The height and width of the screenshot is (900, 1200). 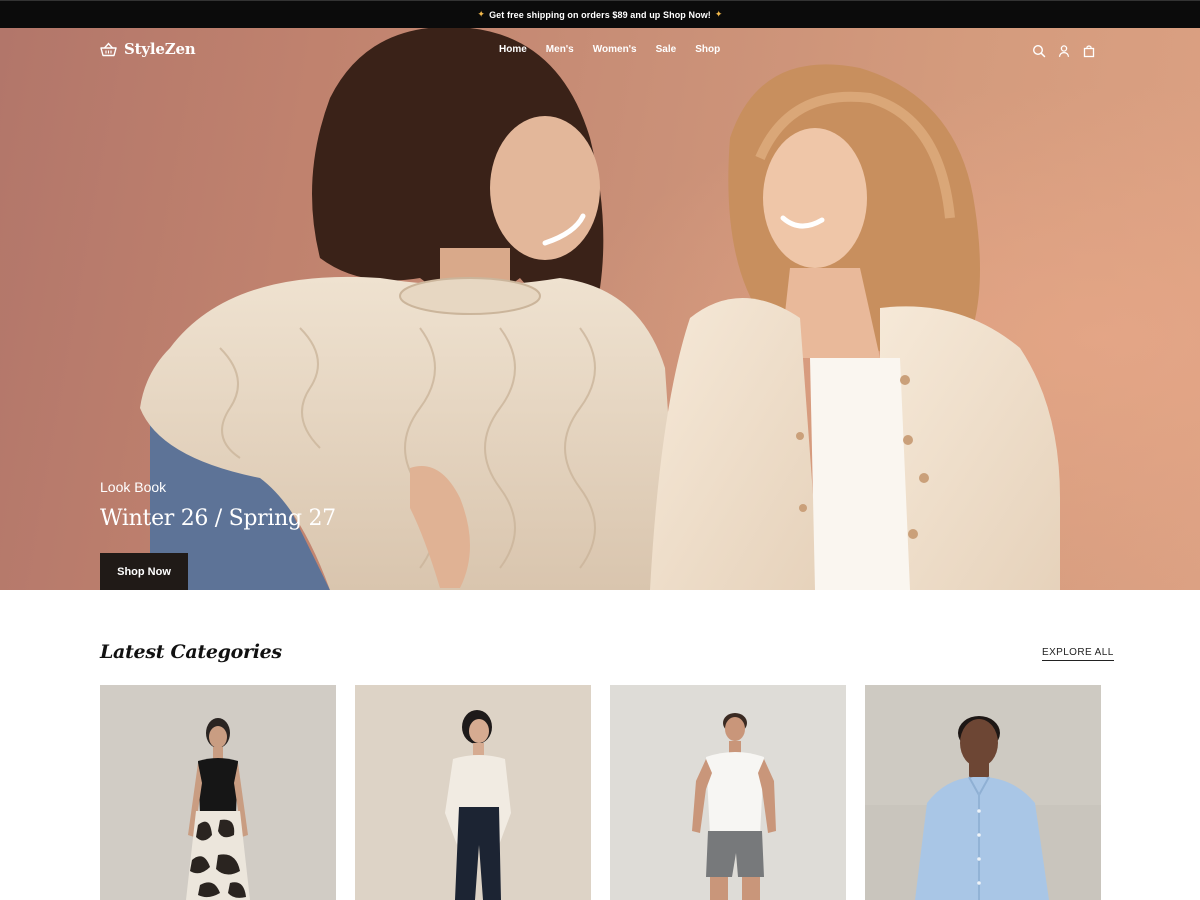 What do you see at coordinates (666, 49) in the screenshot?
I see `nav-item-sale: Sale` at bounding box center [666, 49].